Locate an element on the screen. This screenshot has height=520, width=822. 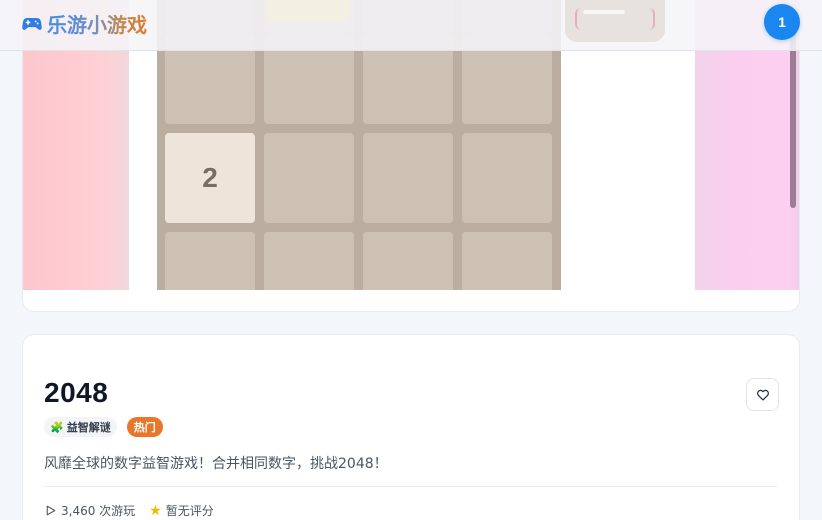
tag-row: 🧩 益智解谜 热门 is located at coordinates (103, 427).